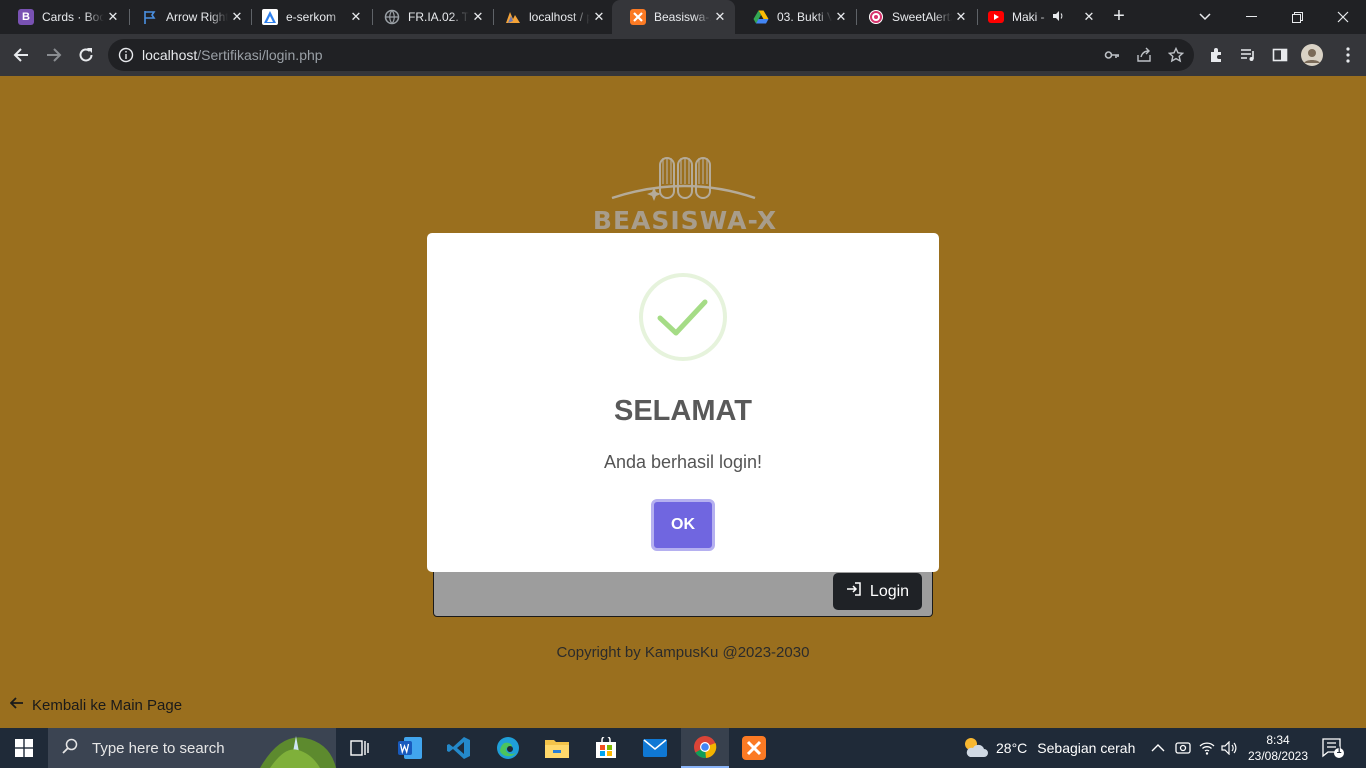 The image size is (1366, 768). I want to click on weather-widget: 28°C Sebagian cerah, so click(1048, 748).